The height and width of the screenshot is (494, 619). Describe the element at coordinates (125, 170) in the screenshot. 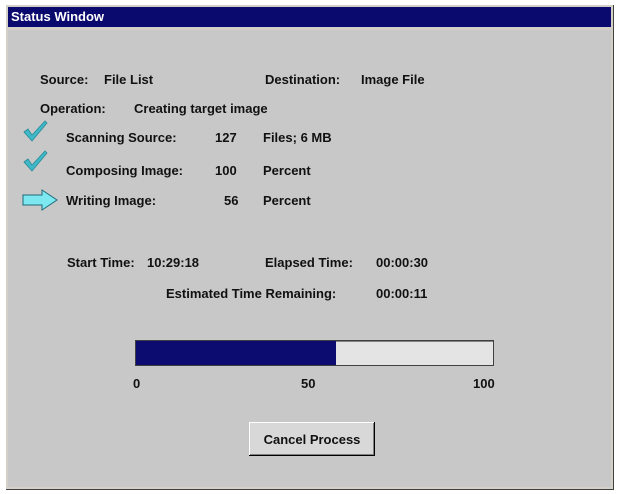

I see `step-composing-label: Composing Image:` at that location.